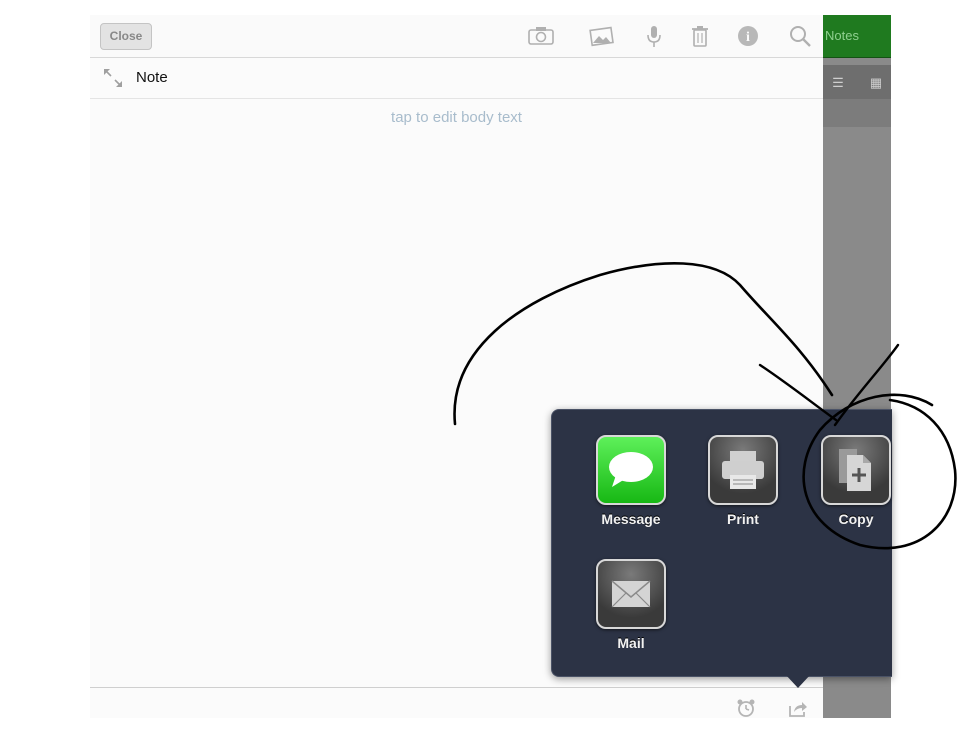  Describe the element at coordinates (857, 82) in the screenshot. I see `notes-view-toggle: ☰ ▦` at that location.